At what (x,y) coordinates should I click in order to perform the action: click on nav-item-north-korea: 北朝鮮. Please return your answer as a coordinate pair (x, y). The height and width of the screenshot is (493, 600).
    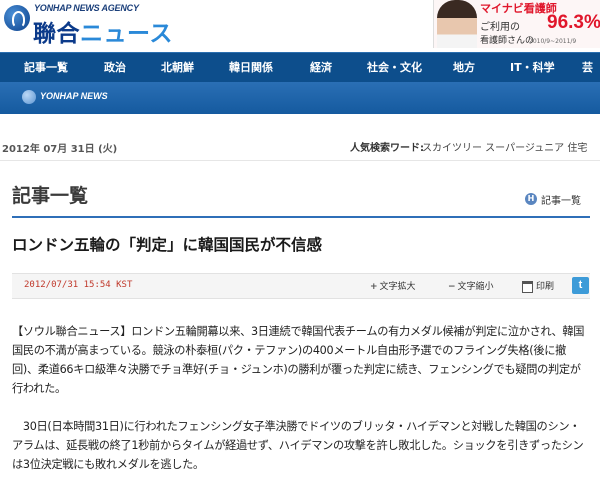
    Looking at the image, I should click on (177, 68).